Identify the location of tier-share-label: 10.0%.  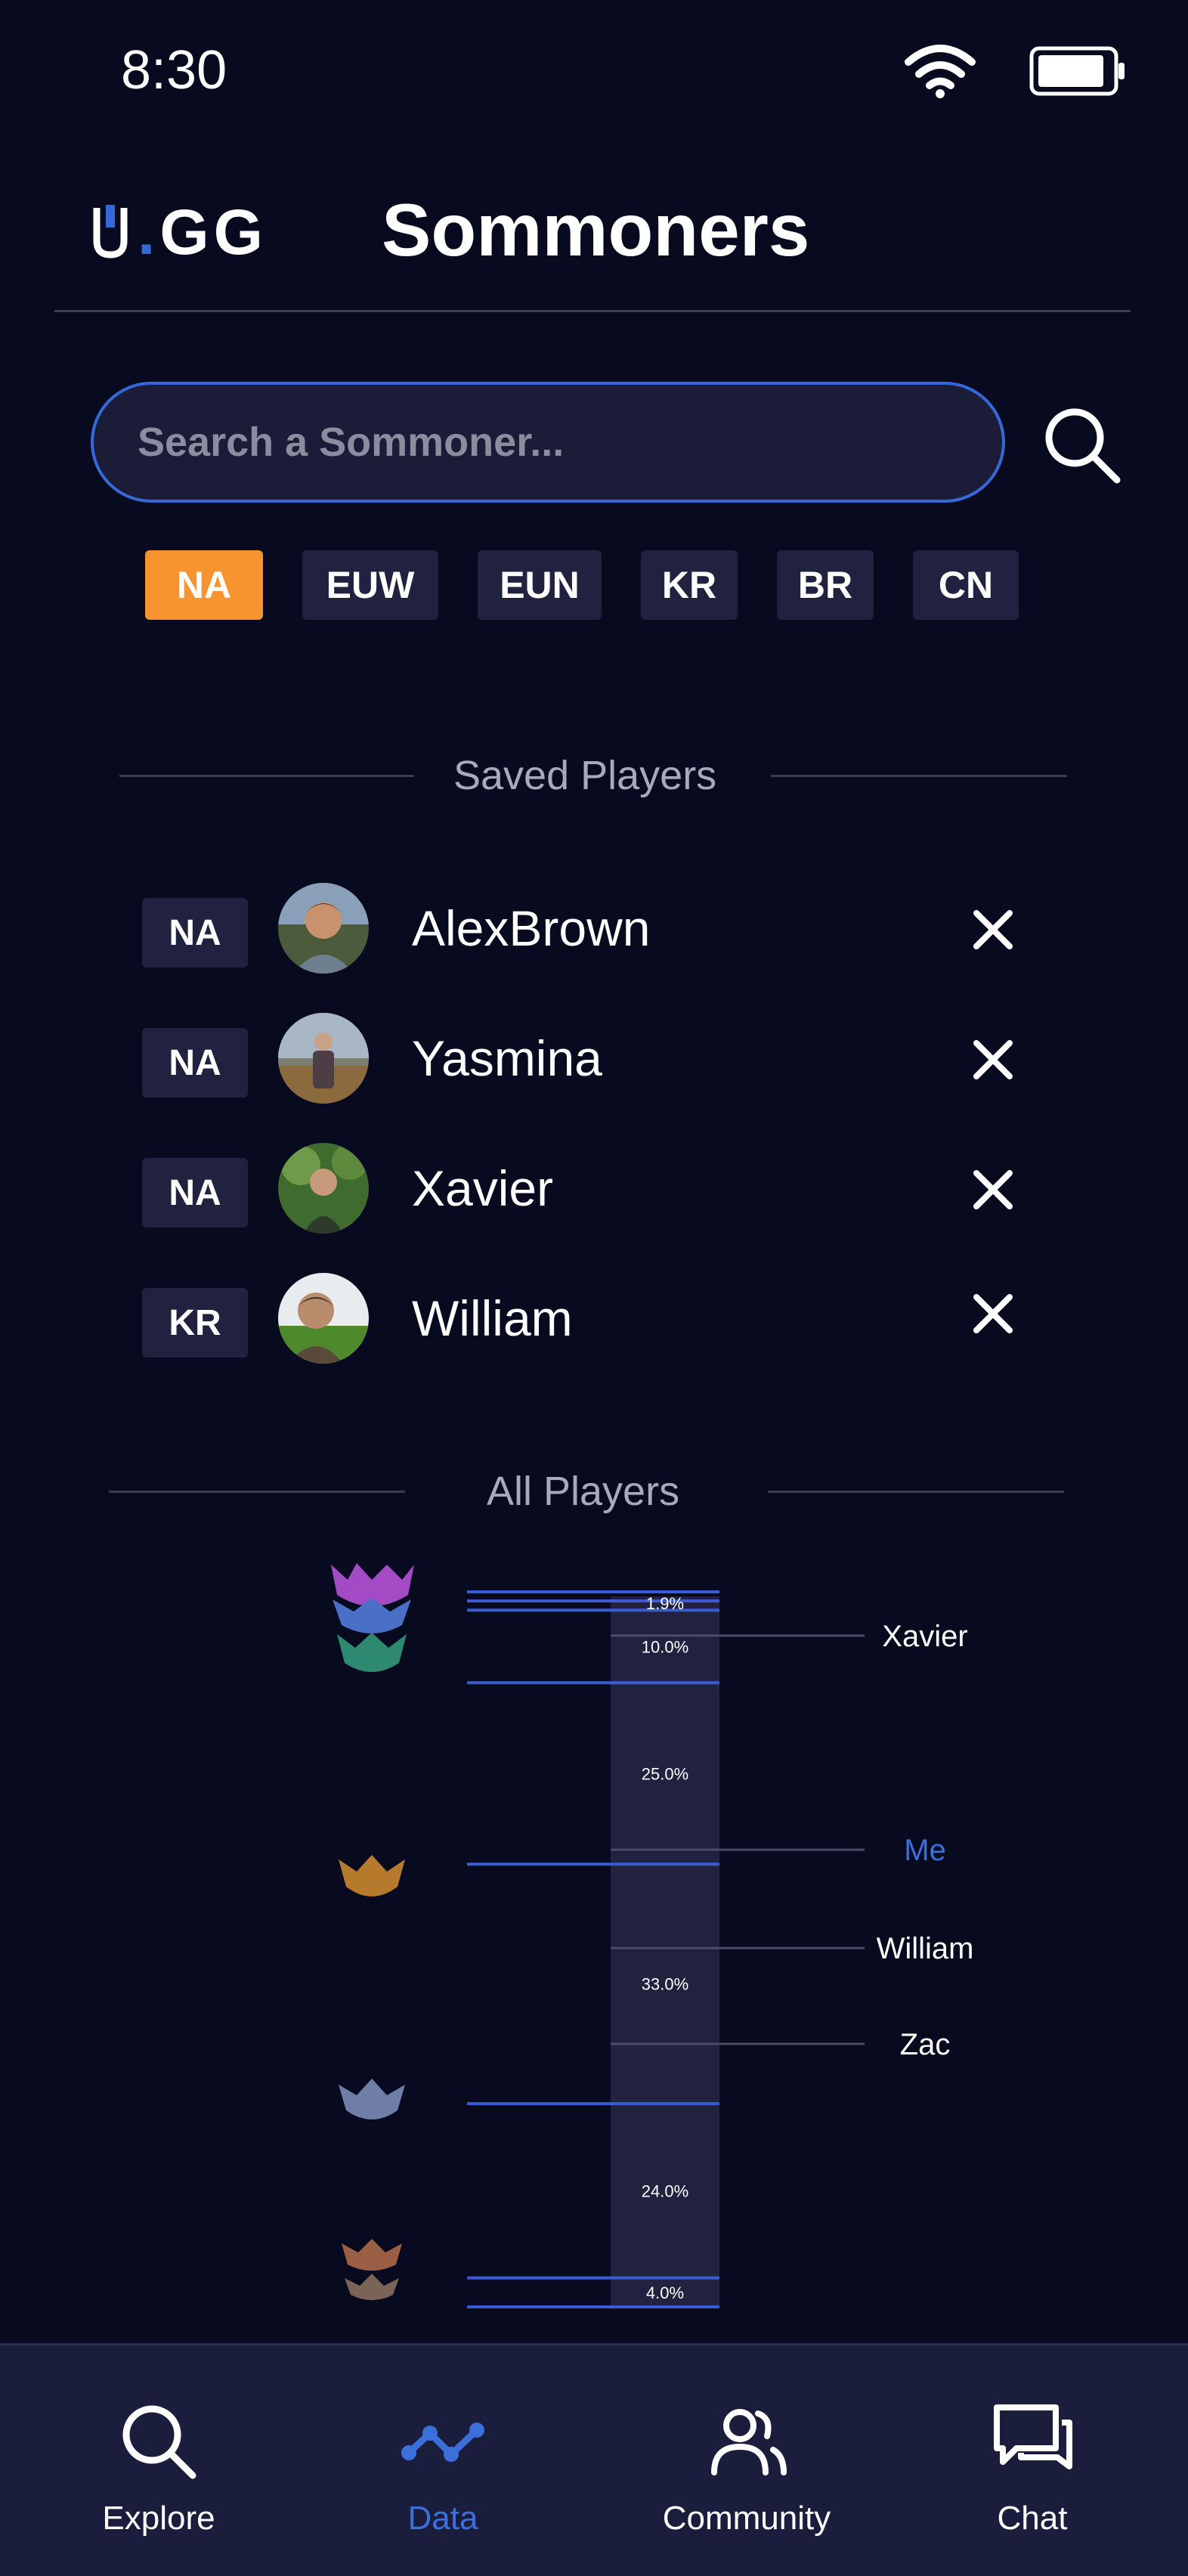
(665, 1646).